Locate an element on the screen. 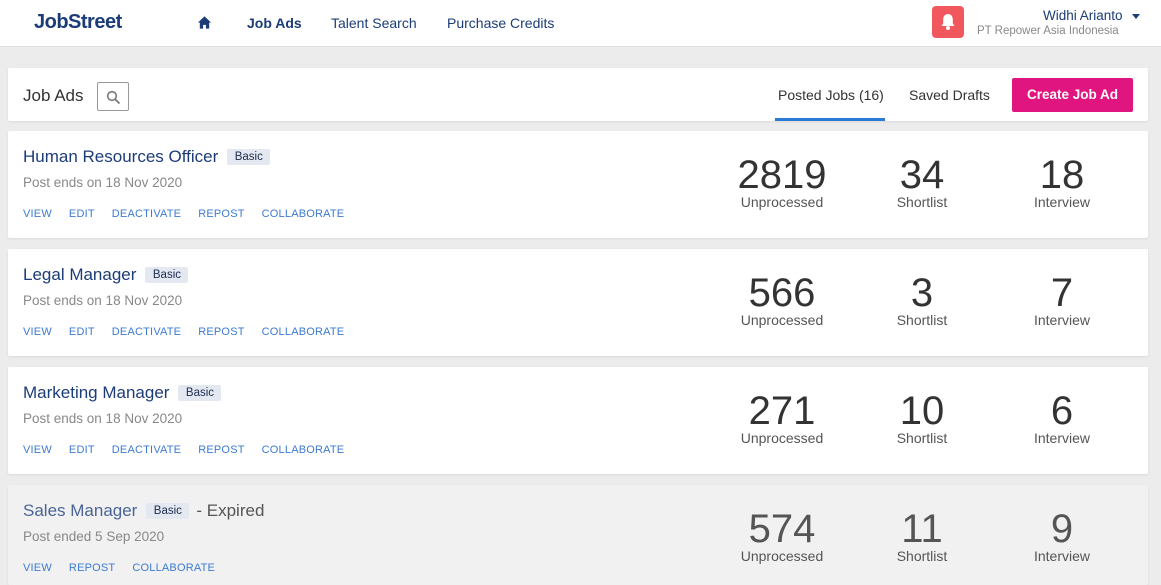 This screenshot has width=1161, height=585. interview-stat: 18 Interview is located at coordinates (1062, 181).